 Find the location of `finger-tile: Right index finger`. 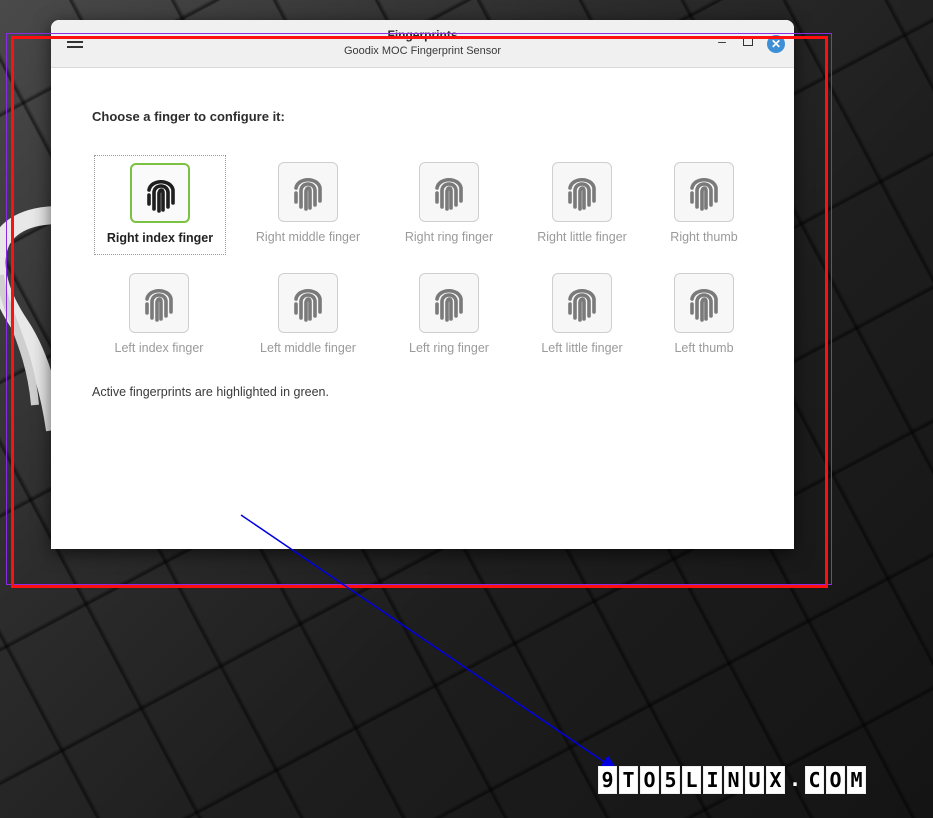

finger-tile: Right index finger is located at coordinates (160, 205).